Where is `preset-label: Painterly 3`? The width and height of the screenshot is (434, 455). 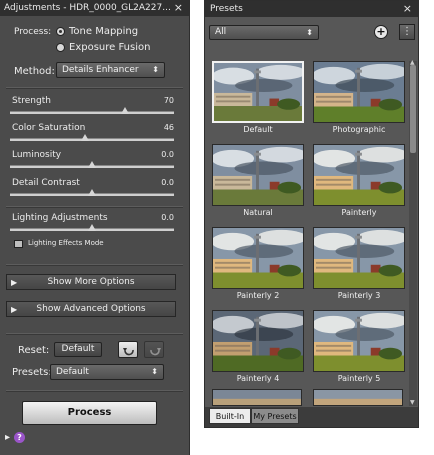 preset-label: Painterly 3 is located at coordinates (359, 295).